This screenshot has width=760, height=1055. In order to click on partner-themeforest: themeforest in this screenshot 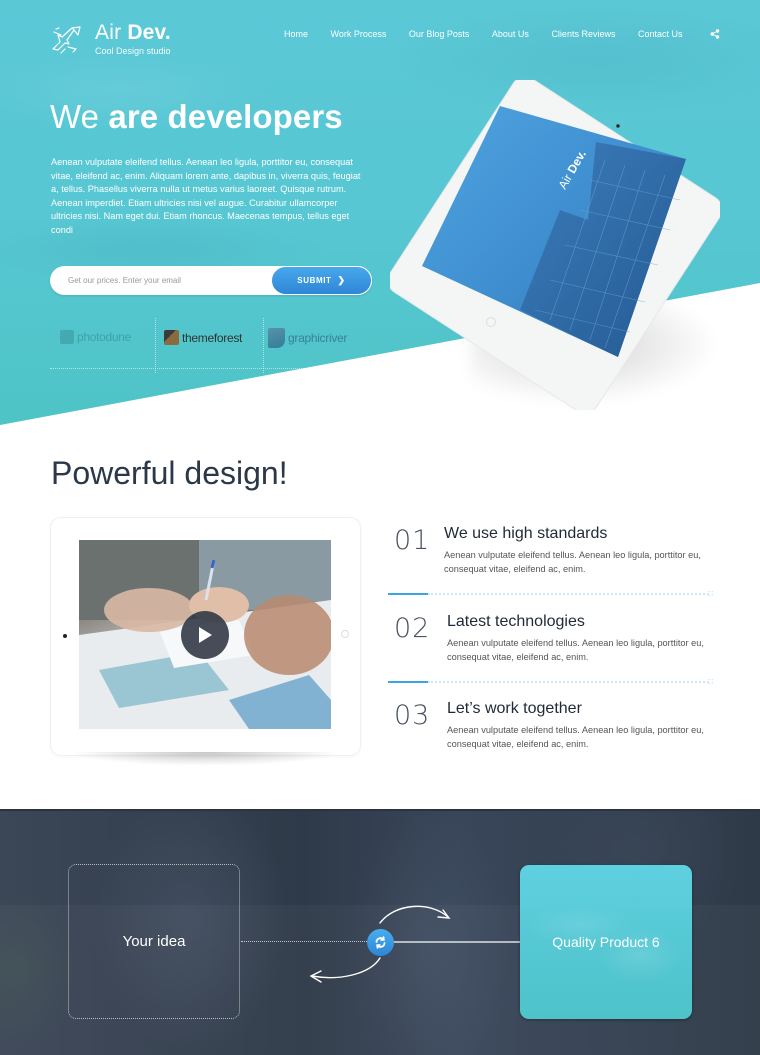, I will do `click(203, 337)`.